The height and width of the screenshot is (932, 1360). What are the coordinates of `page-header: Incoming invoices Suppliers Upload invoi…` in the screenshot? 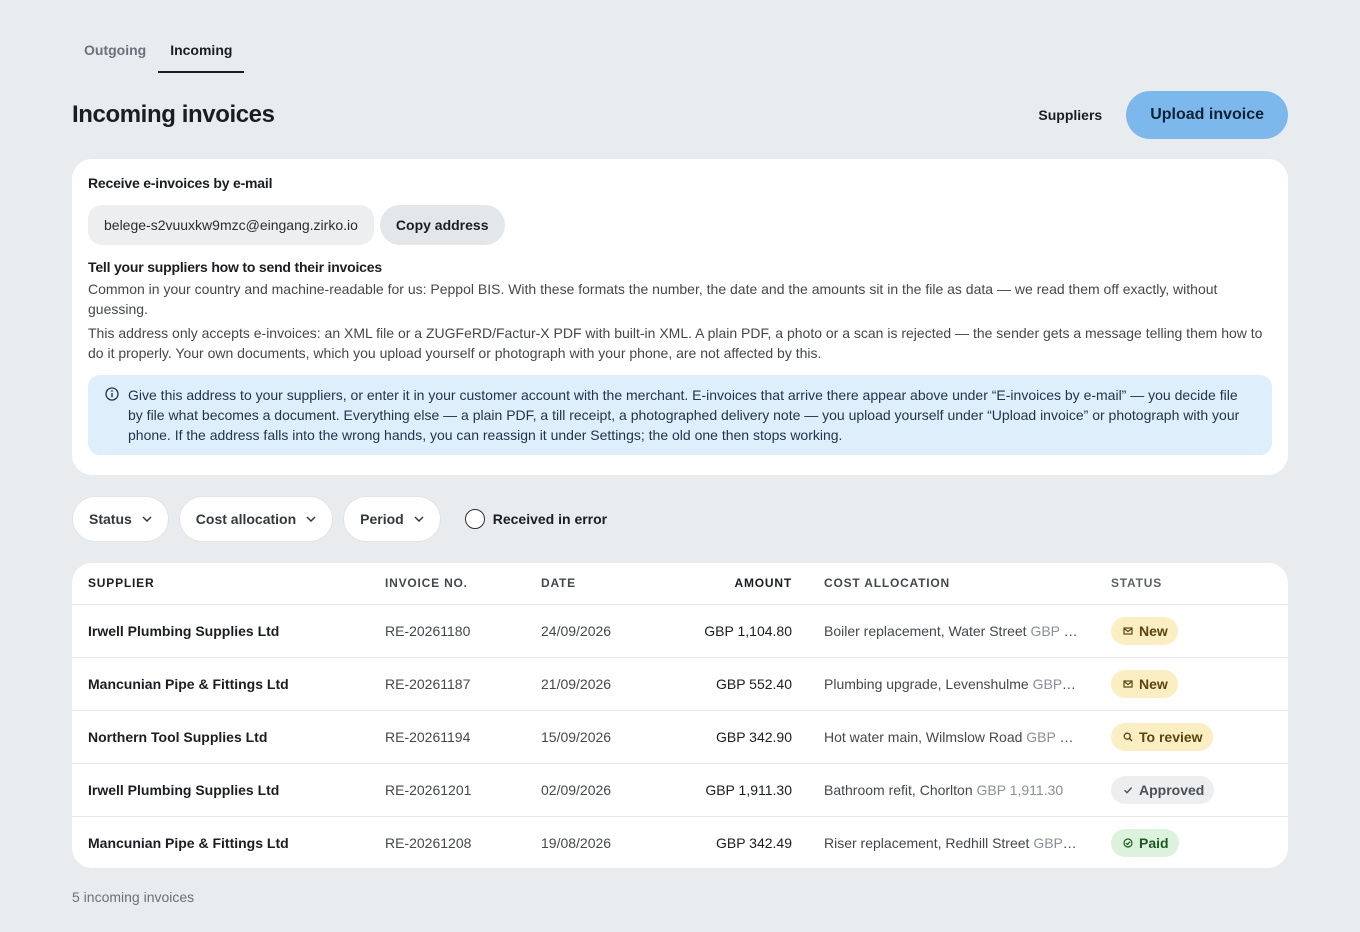 It's located at (680, 115).